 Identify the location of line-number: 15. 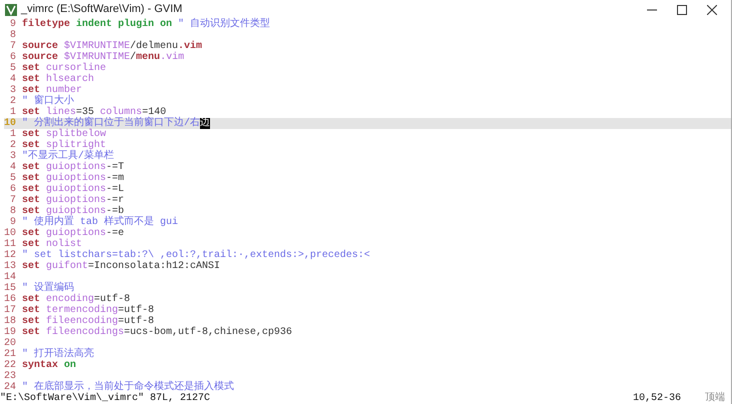
(11, 288).